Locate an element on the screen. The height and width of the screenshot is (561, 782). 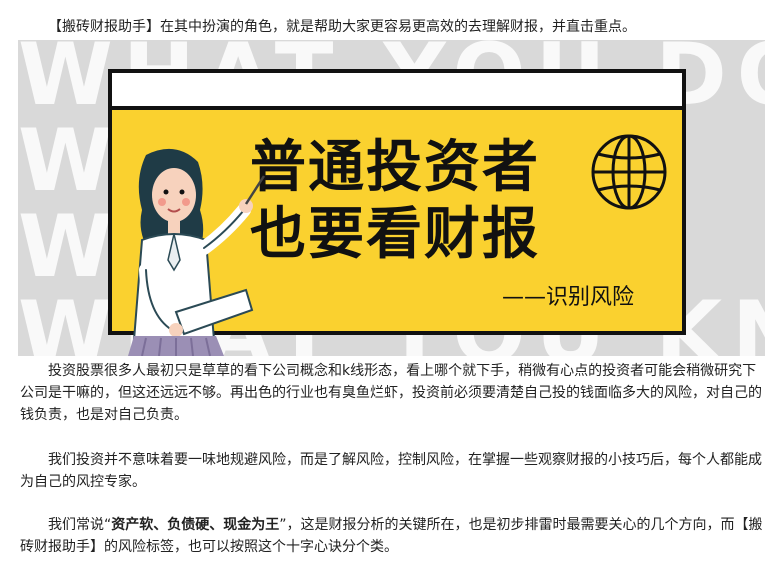
headline-line-2: 也要看财报 is located at coordinates (395, 234).